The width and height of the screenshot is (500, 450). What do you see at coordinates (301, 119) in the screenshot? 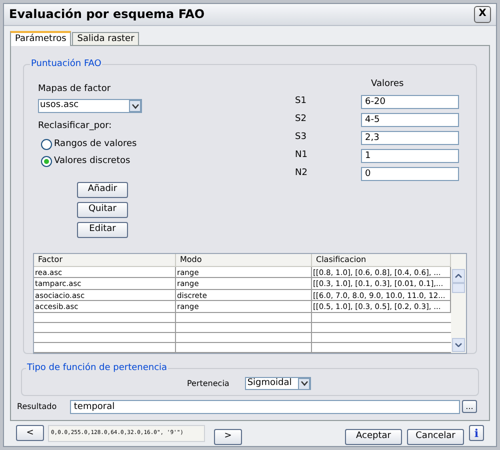
I see `value-label: S2` at bounding box center [301, 119].